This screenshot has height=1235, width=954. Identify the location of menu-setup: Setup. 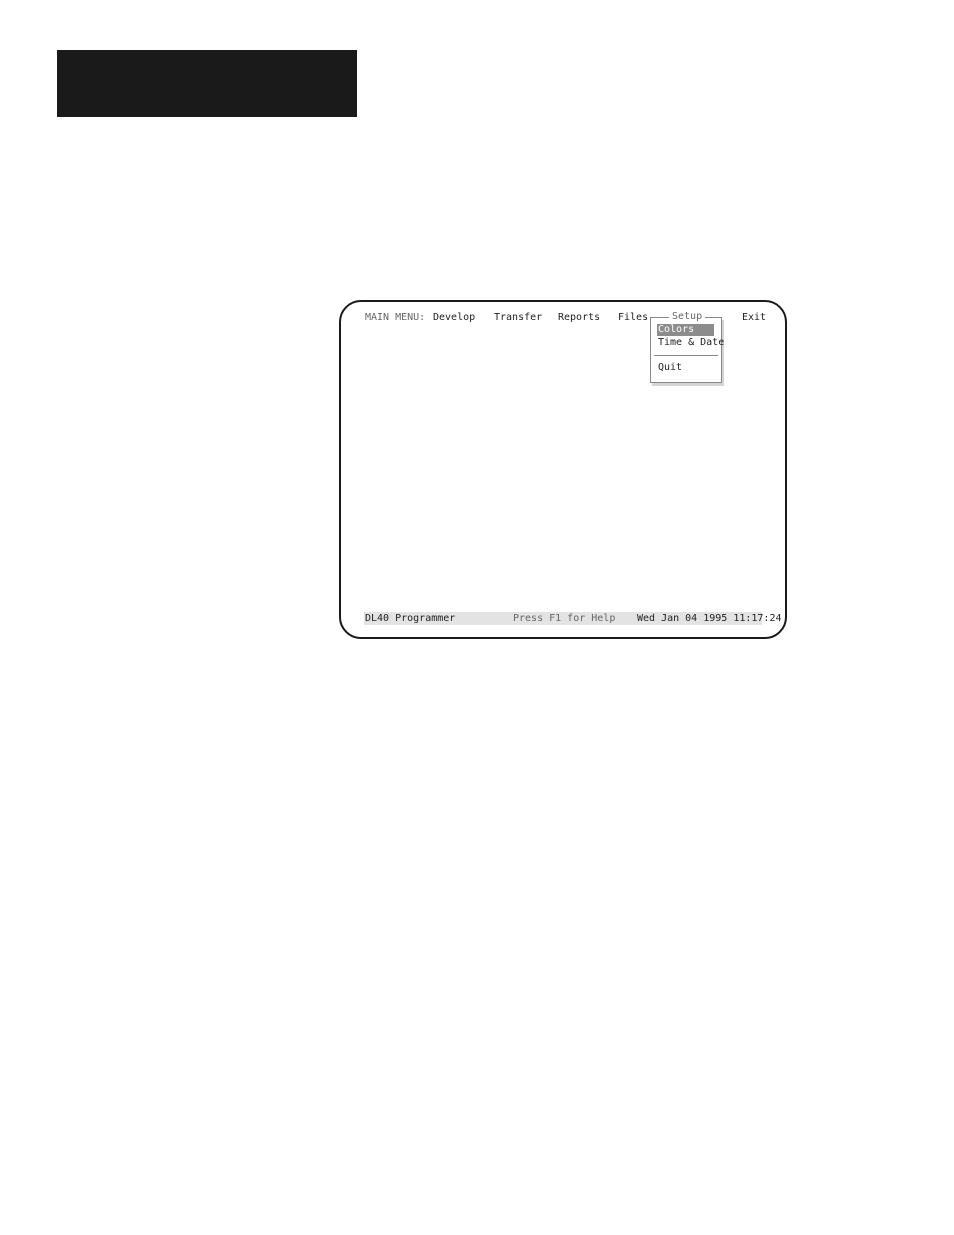
(687, 317).